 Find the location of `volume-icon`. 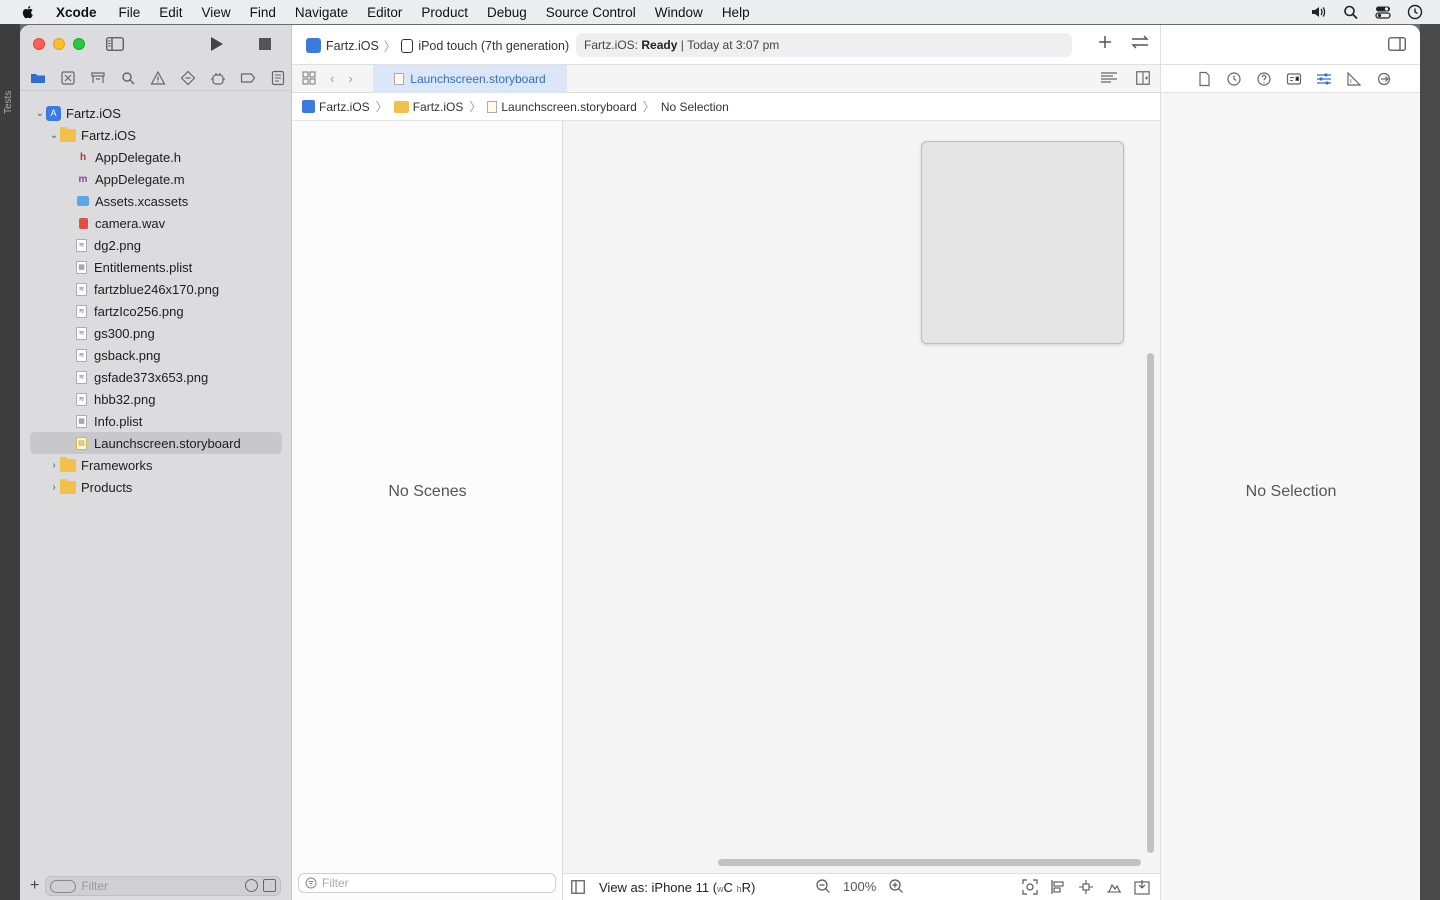

volume-icon is located at coordinates (1319, 12).